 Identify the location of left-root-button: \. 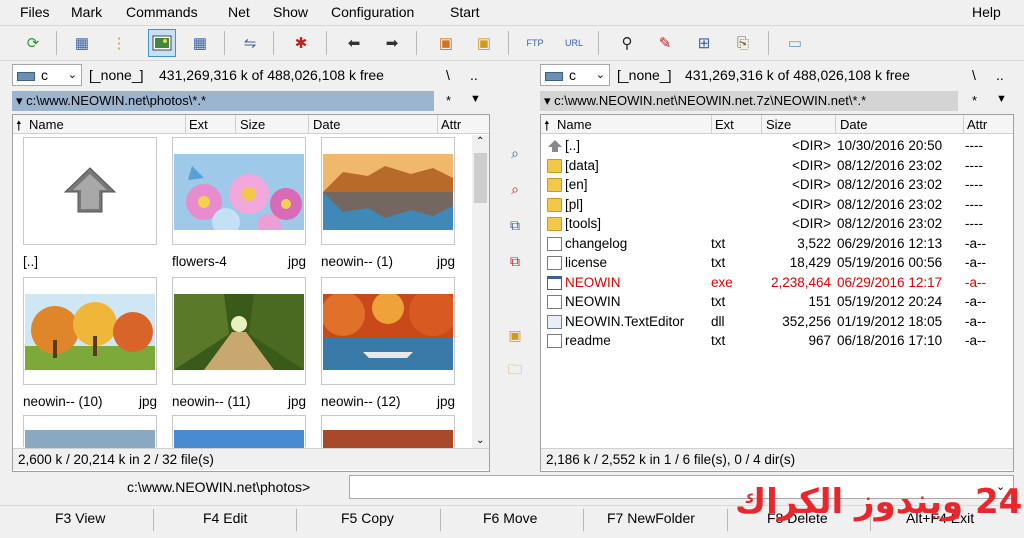
(448, 75).